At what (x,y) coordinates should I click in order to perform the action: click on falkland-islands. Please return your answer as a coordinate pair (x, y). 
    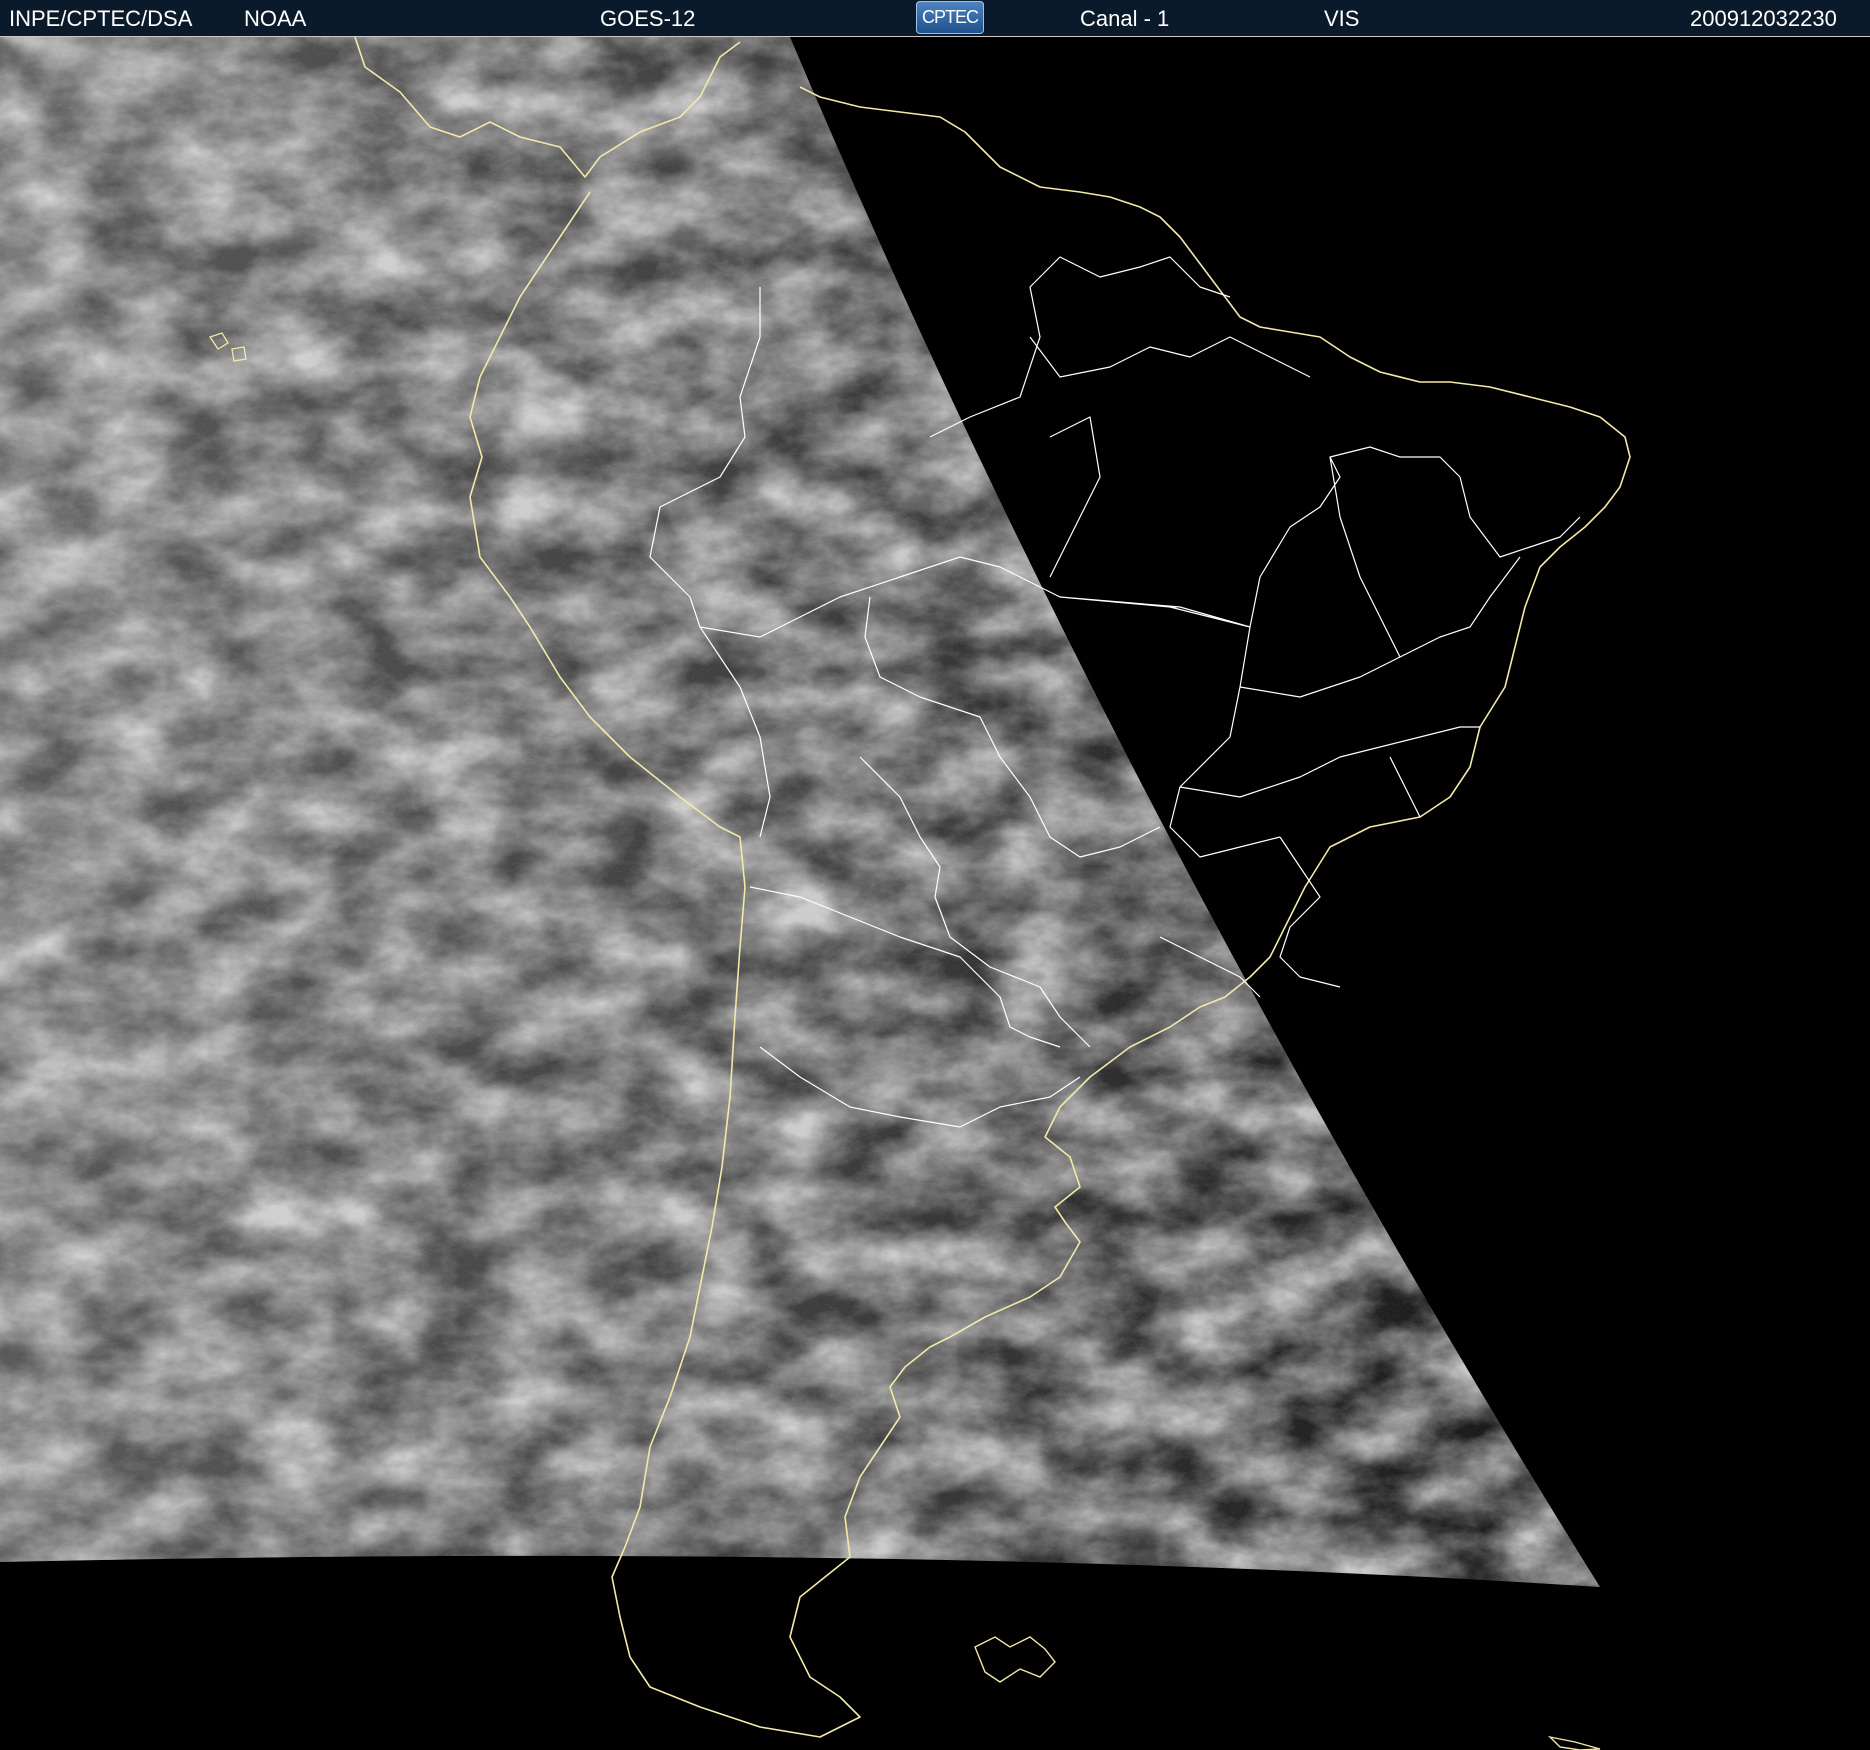
    Looking at the image, I should click on (1015, 1659).